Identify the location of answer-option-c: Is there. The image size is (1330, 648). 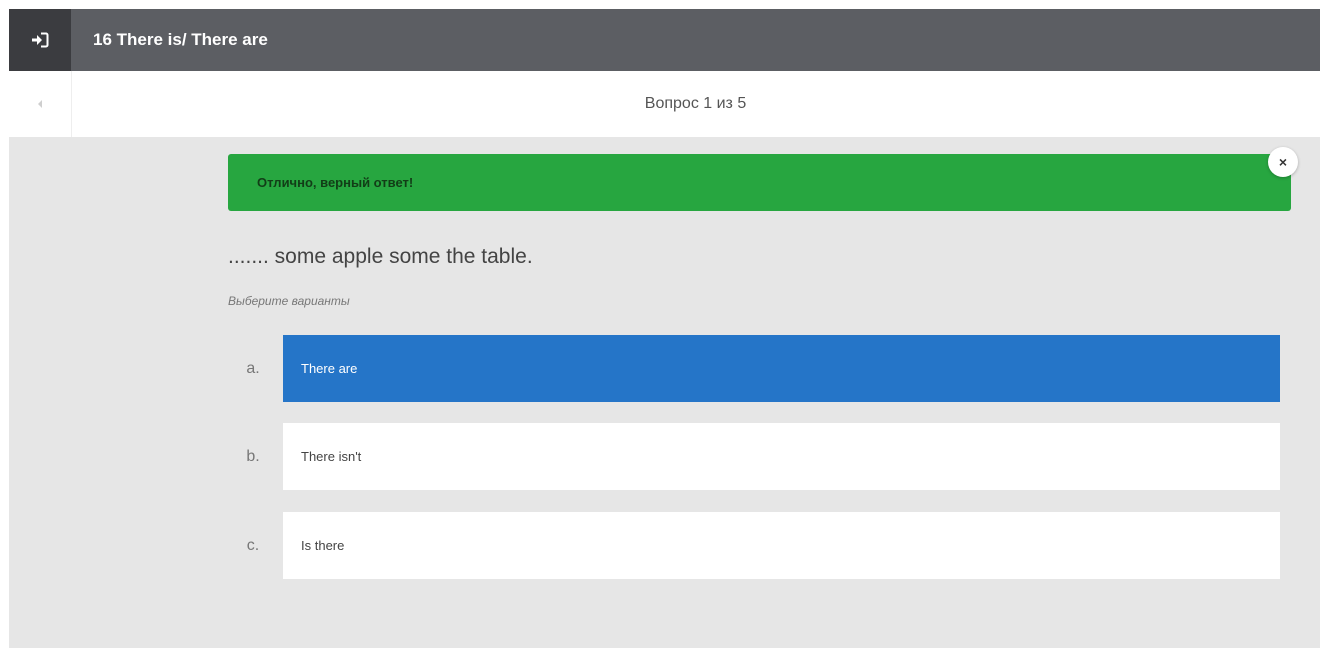
(781, 545).